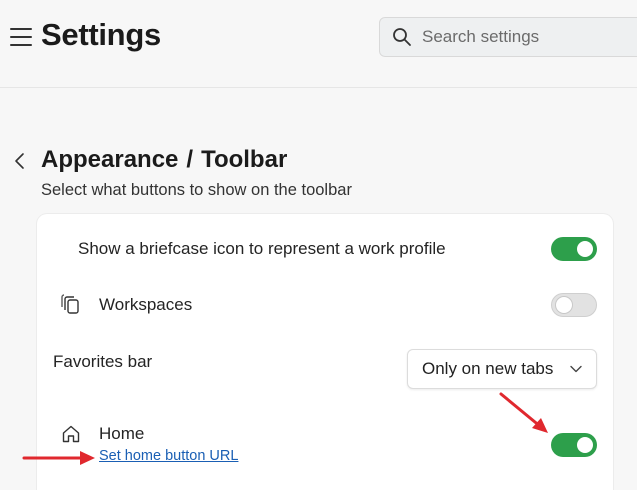 The width and height of the screenshot is (637, 490). What do you see at coordinates (523, 412) in the screenshot?
I see `annotation-arrow-to-toggle` at bounding box center [523, 412].